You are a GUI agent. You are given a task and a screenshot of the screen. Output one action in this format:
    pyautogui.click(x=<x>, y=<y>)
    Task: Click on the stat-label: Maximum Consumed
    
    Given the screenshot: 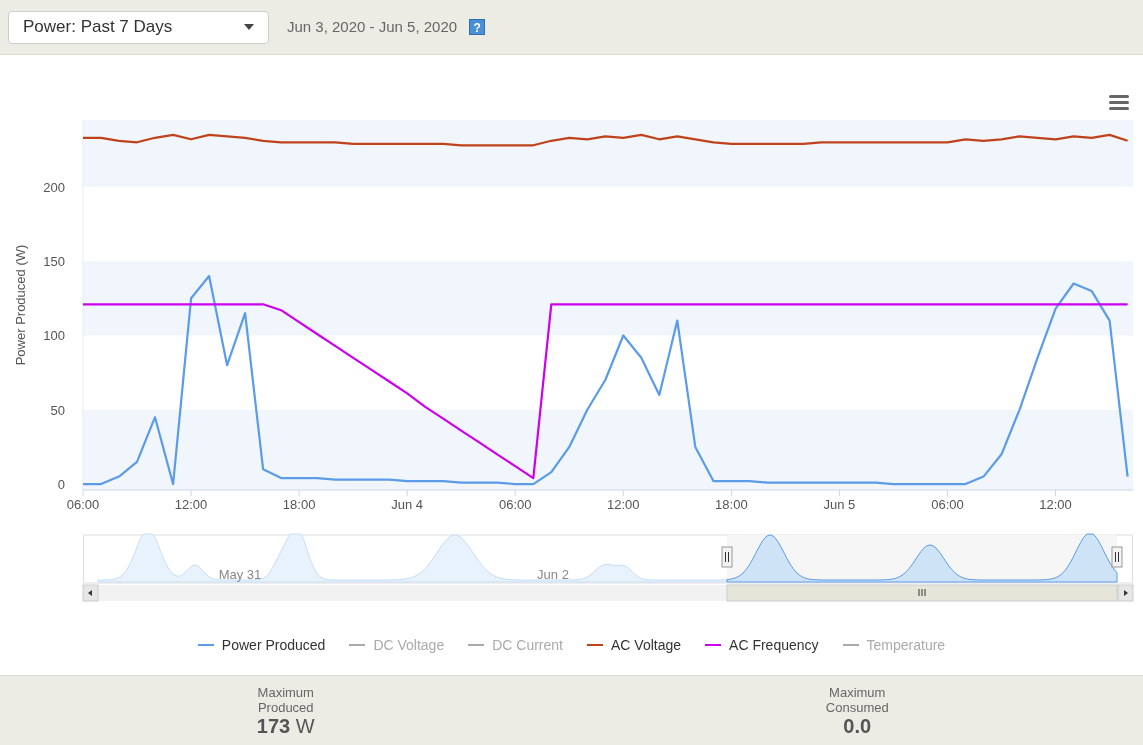 What is the action you would take?
    pyautogui.click(x=857, y=699)
    